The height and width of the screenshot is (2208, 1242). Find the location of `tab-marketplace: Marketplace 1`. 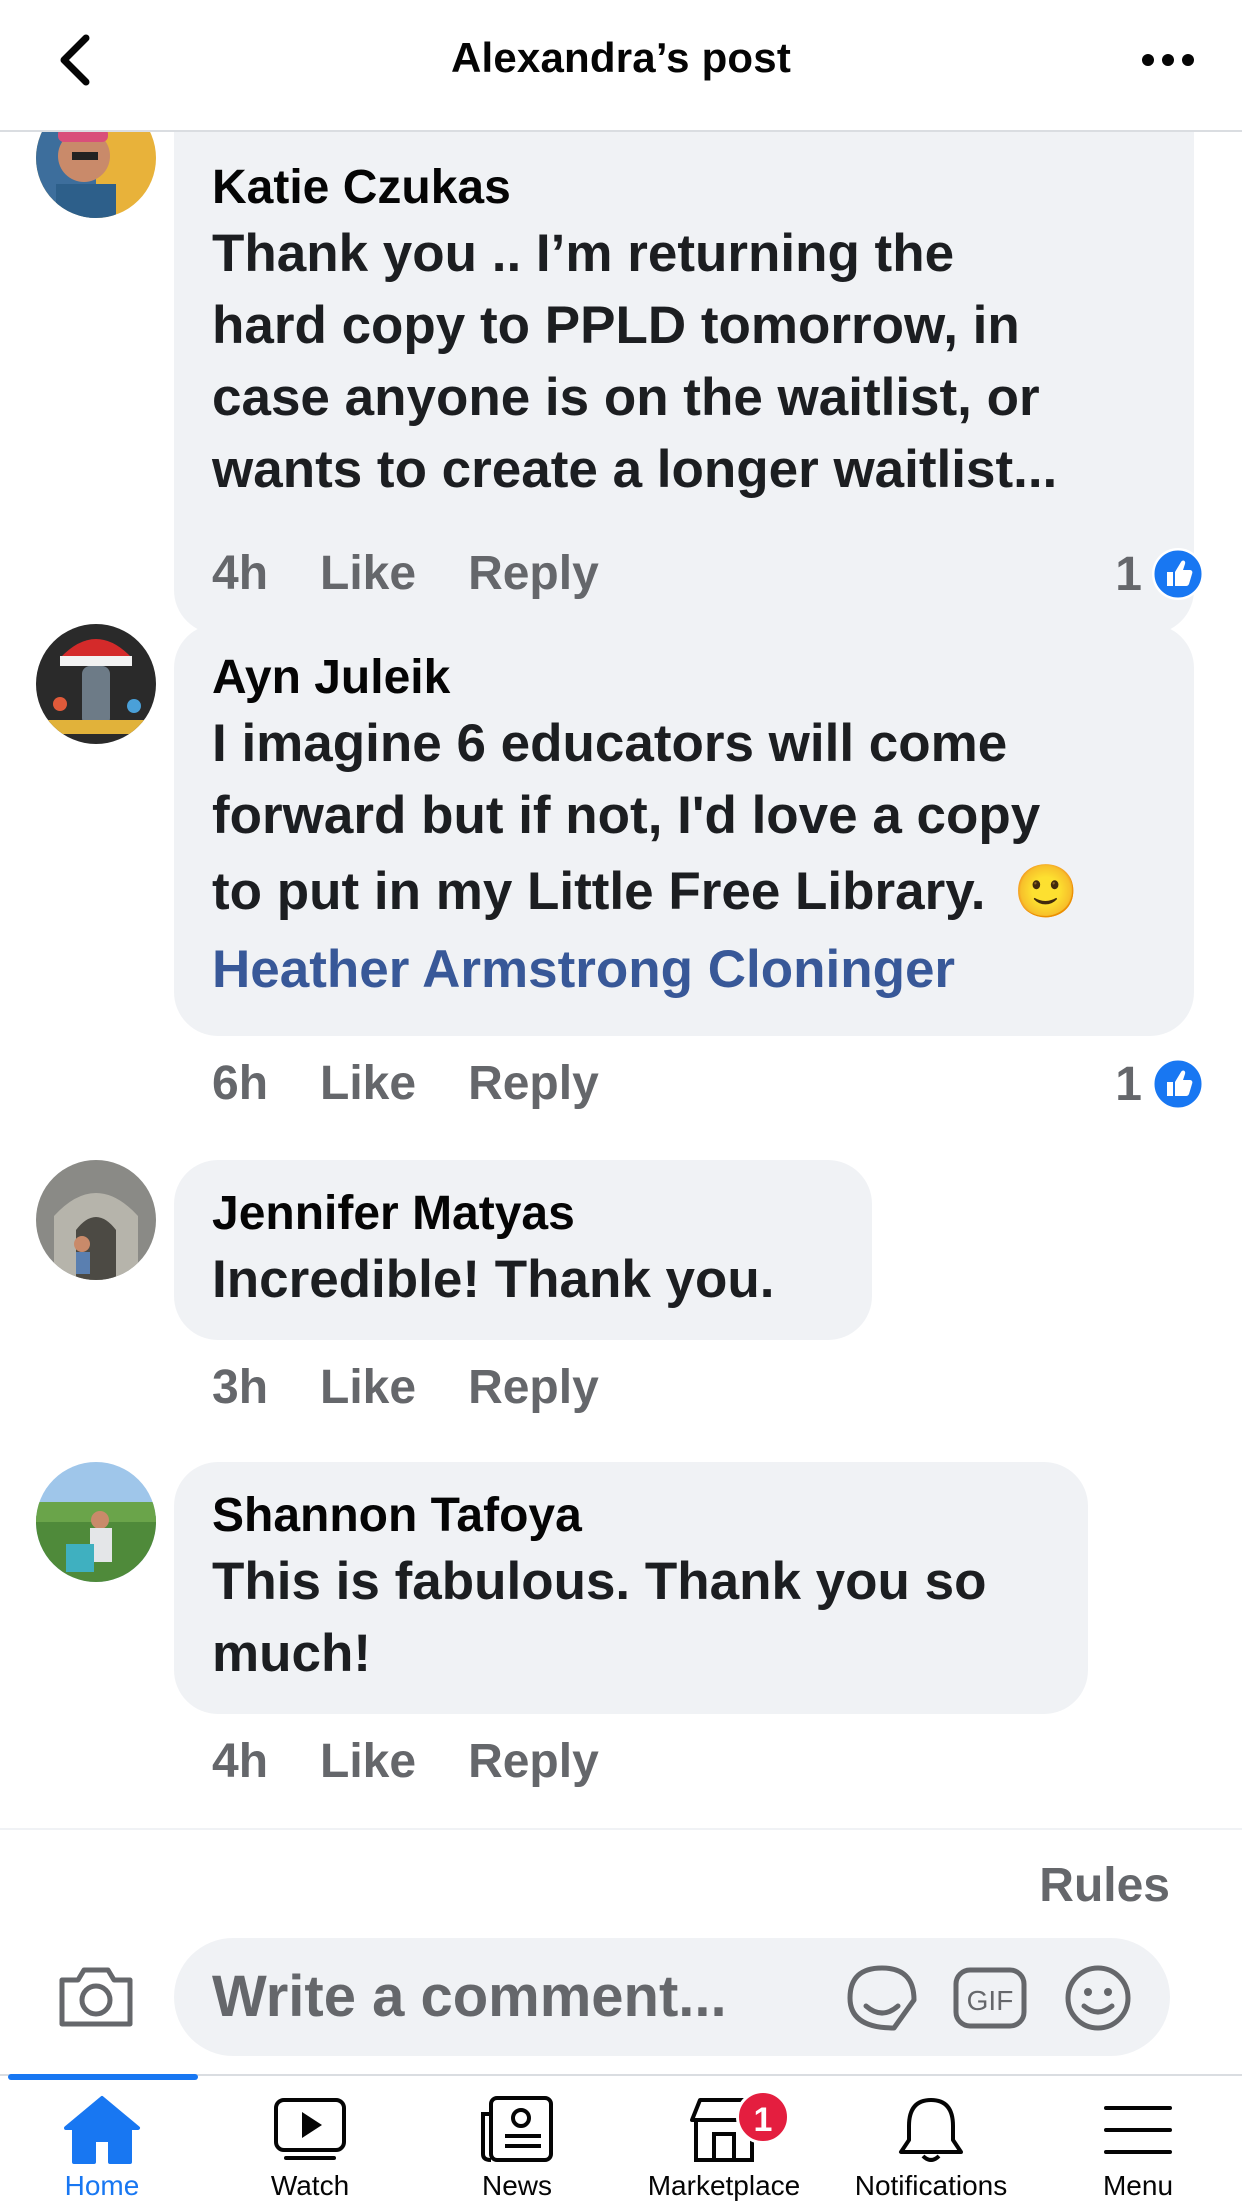

tab-marketplace: Marketplace 1 is located at coordinates (724, 2146).